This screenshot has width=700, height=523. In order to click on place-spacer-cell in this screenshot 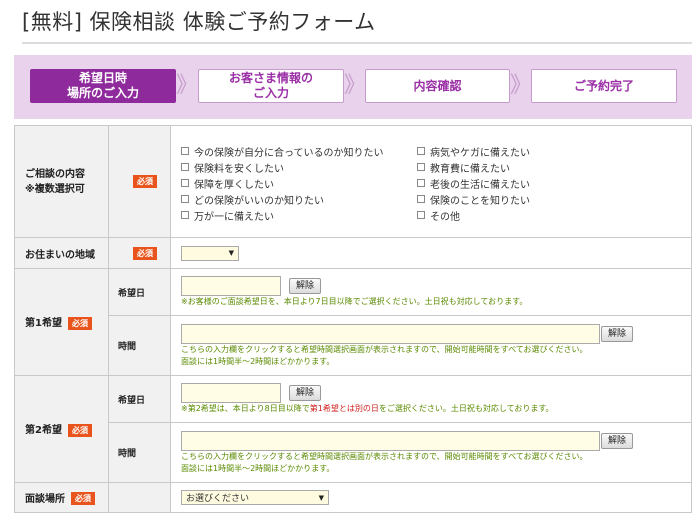, I will do `click(139, 497)`.